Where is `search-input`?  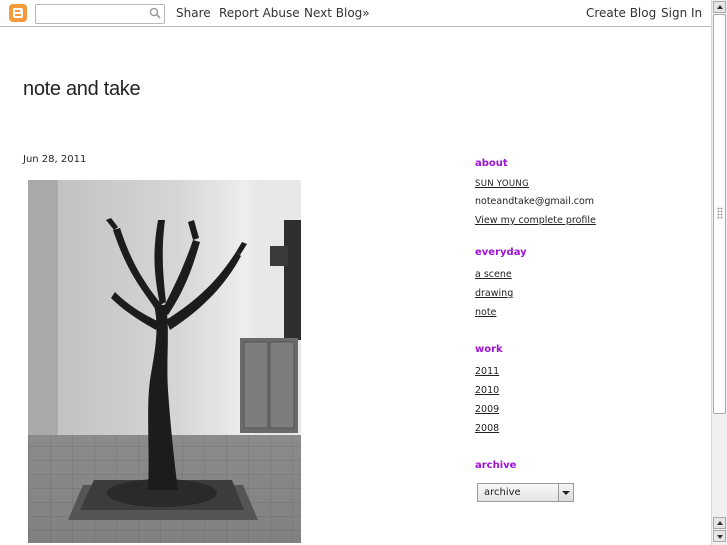
search-input is located at coordinates (92, 13).